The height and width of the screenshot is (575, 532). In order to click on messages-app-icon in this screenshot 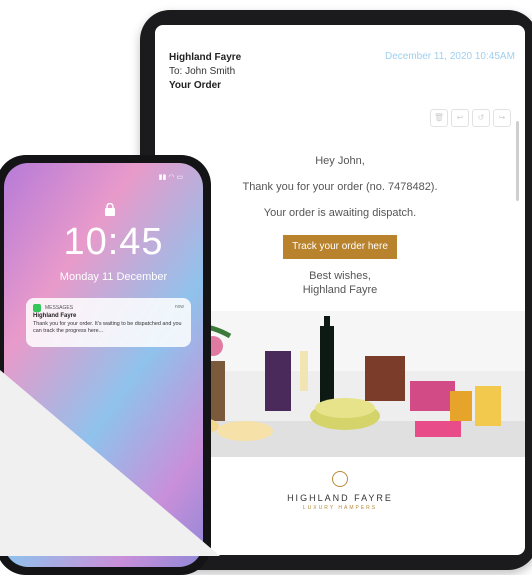, I will do `click(37, 308)`.